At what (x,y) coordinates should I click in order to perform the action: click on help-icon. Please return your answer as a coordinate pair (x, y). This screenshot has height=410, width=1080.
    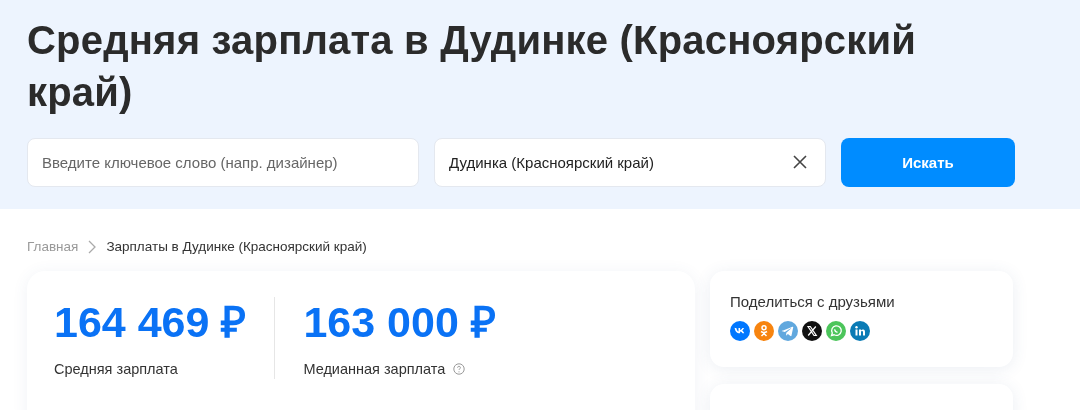
    Looking at the image, I should click on (459, 369).